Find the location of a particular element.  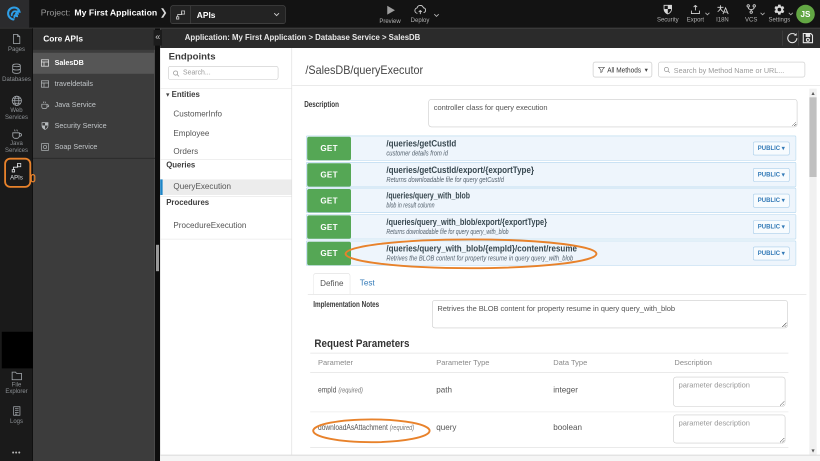

request-parameters-title: Request Parameters is located at coordinates (362, 343).